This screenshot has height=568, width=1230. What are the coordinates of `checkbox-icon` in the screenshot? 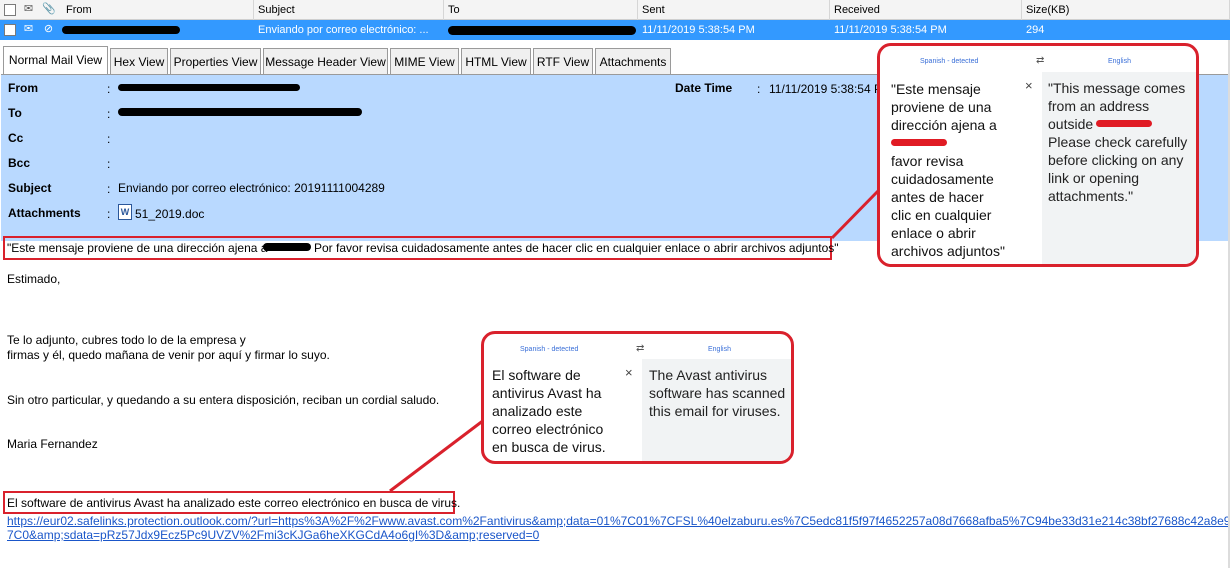 It's located at (10, 10).